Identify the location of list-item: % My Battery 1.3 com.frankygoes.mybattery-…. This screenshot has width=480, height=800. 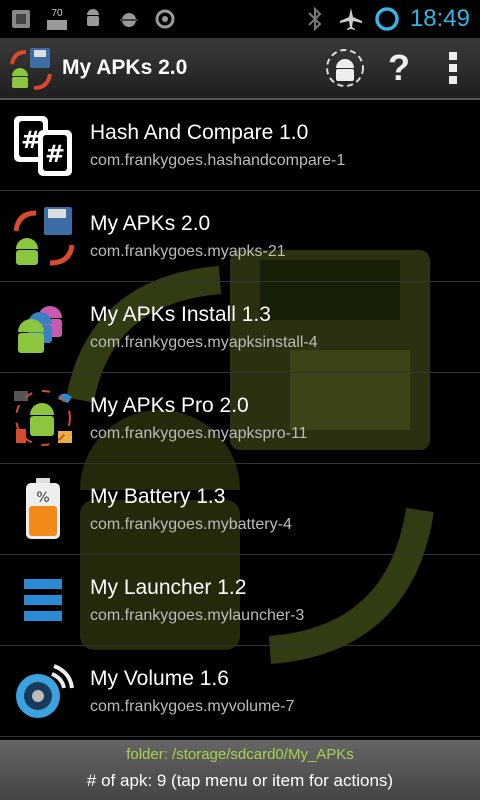
(240, 509).